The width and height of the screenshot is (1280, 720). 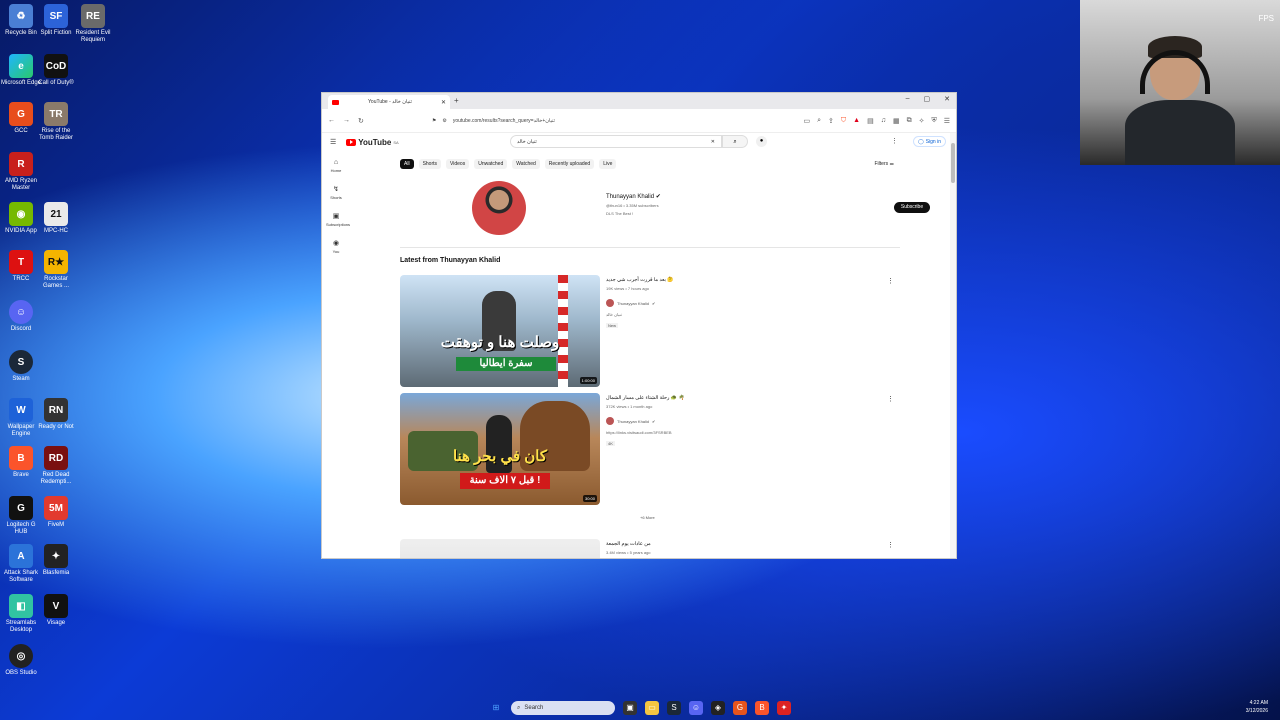 I want to click on brave-shield-icon: ⛉, so click(x=843, y=121).